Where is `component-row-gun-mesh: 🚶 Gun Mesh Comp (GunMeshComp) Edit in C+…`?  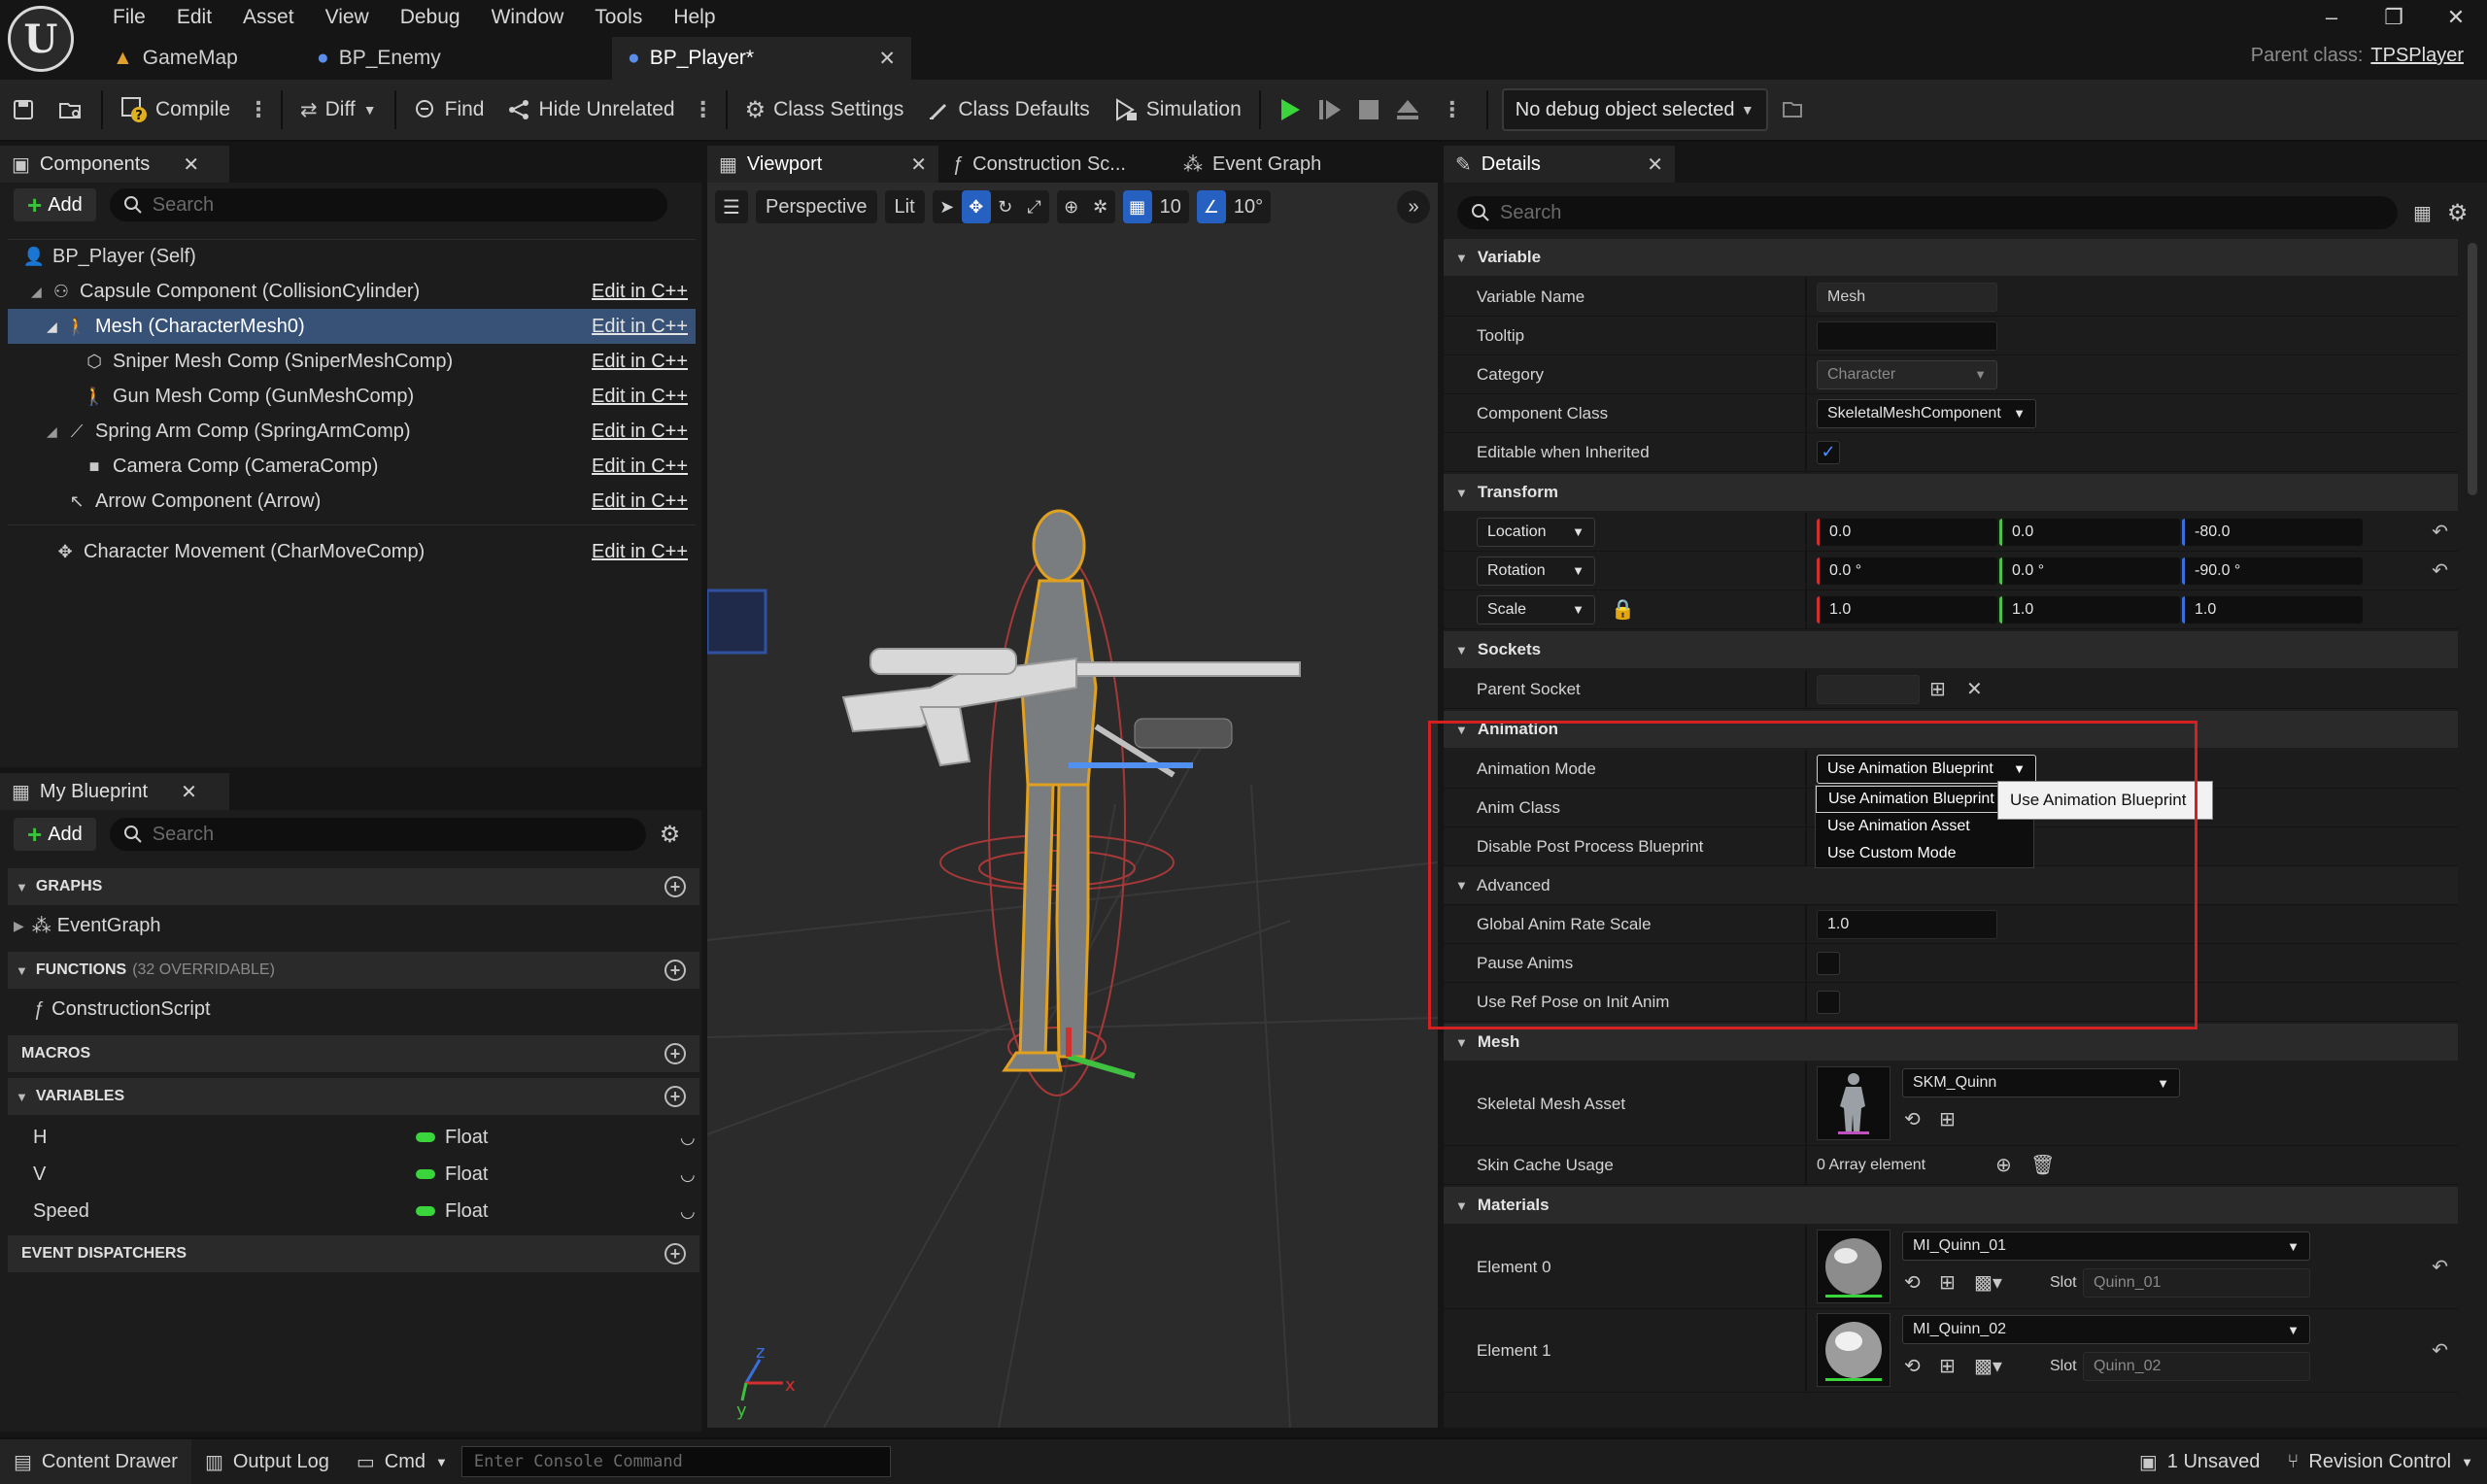
component-row-gun-mesh: 🚶 Gun Mesh Comp (GunMeshComp) Edit in C+… is located at coordinates (352, 396).